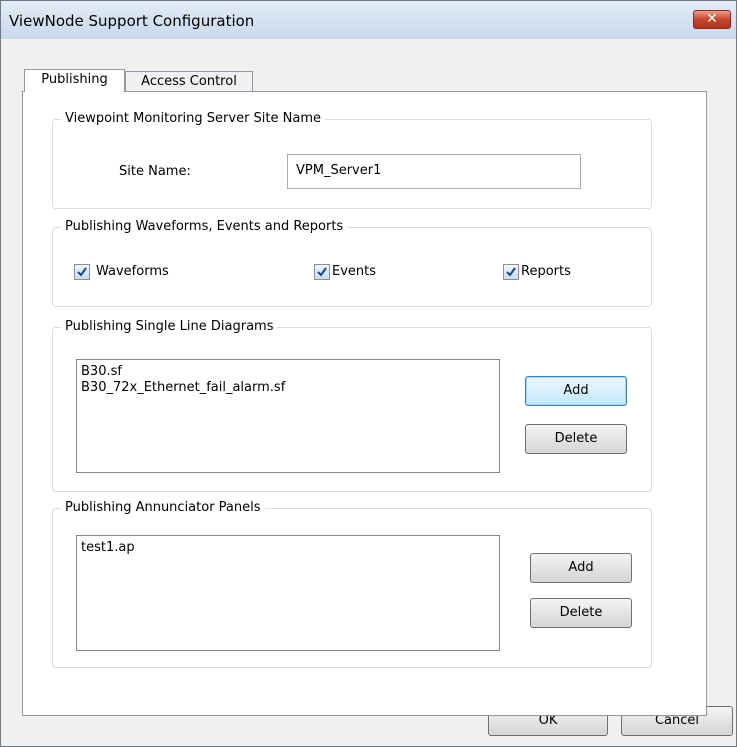  I want to click on waveforms-label: Waveforms, so click(132, 271).